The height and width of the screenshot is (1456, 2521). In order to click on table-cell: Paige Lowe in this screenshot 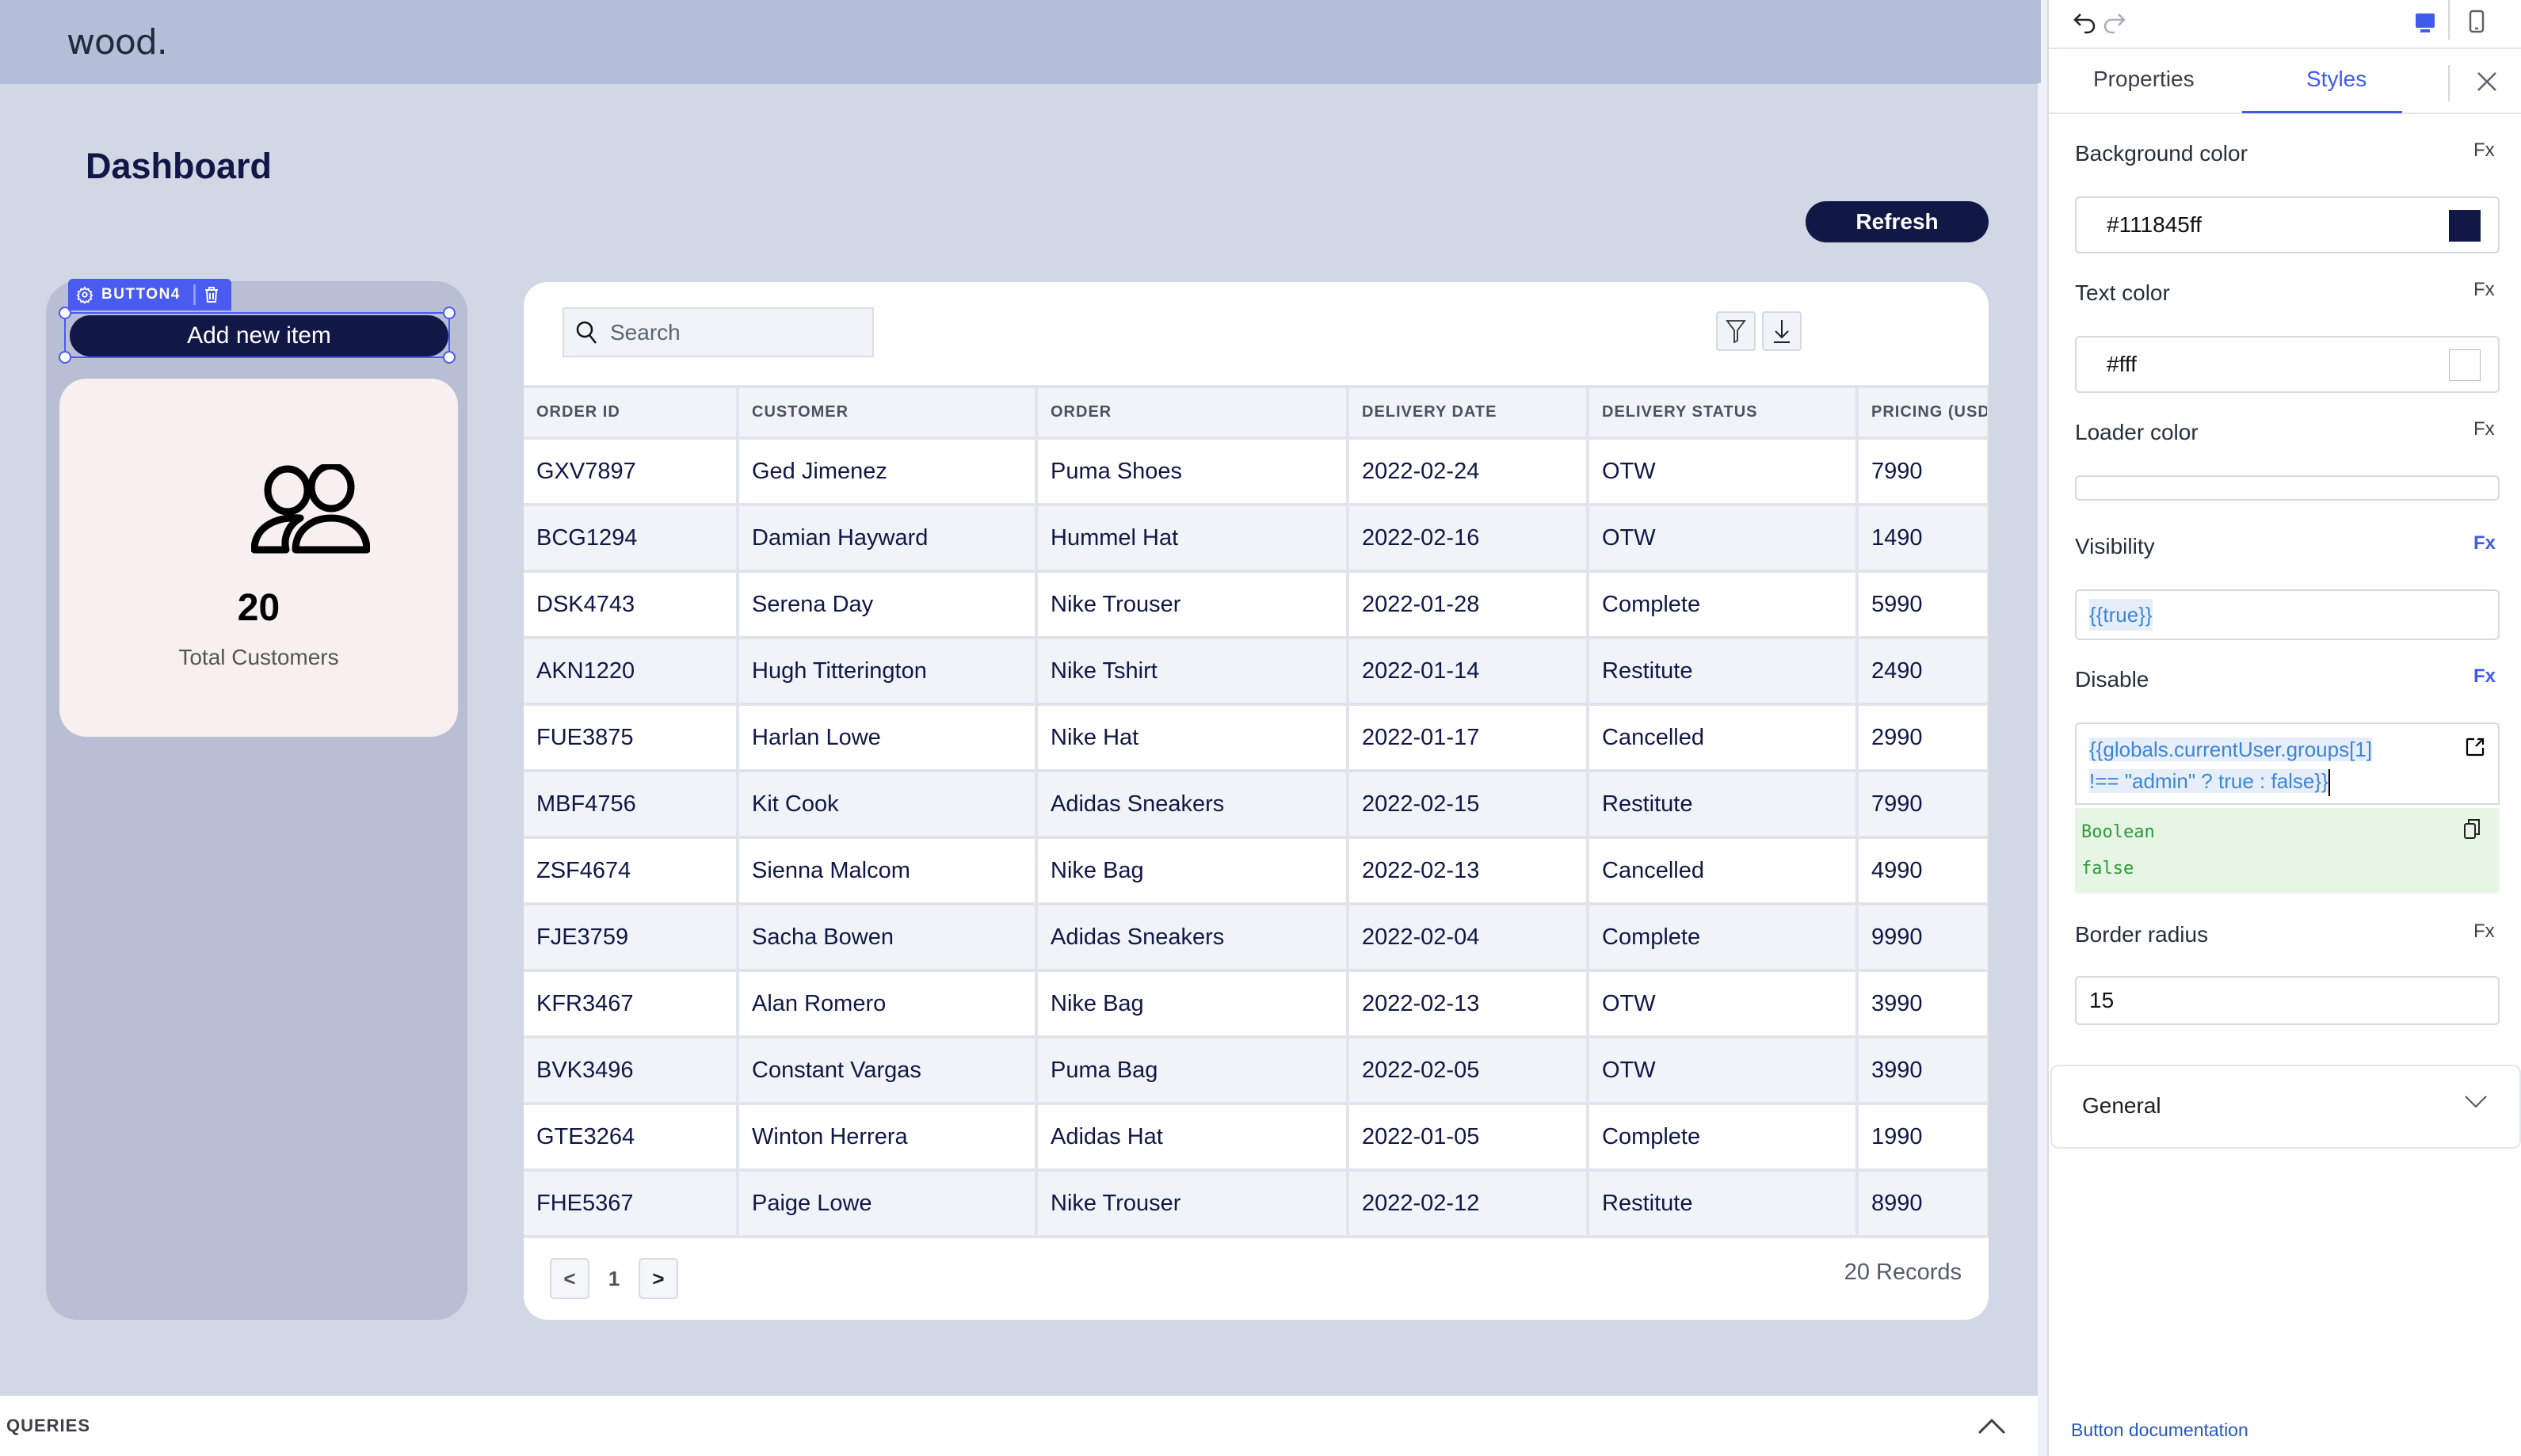, I will do `click(888, 1204)`.